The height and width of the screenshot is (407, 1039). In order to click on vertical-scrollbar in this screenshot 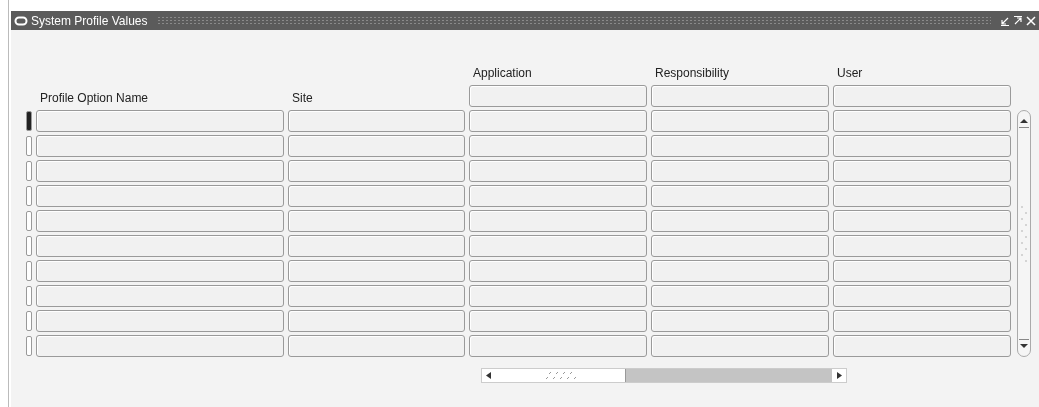, I will do `click(1024, 233)`.